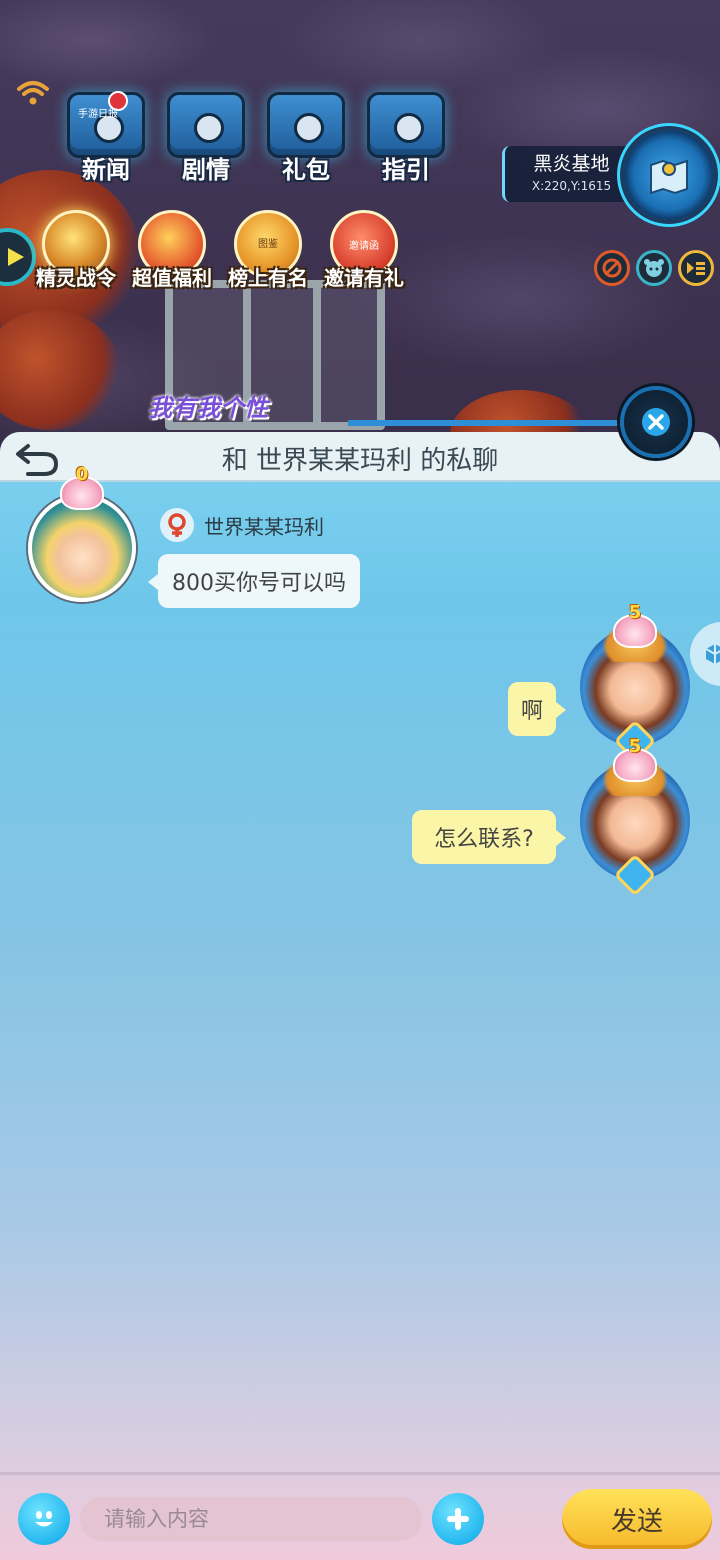  What do you see at coordinates (406, 125) in the screenshot?
I see `guide-box-icon` at bounding box center [406, 125].